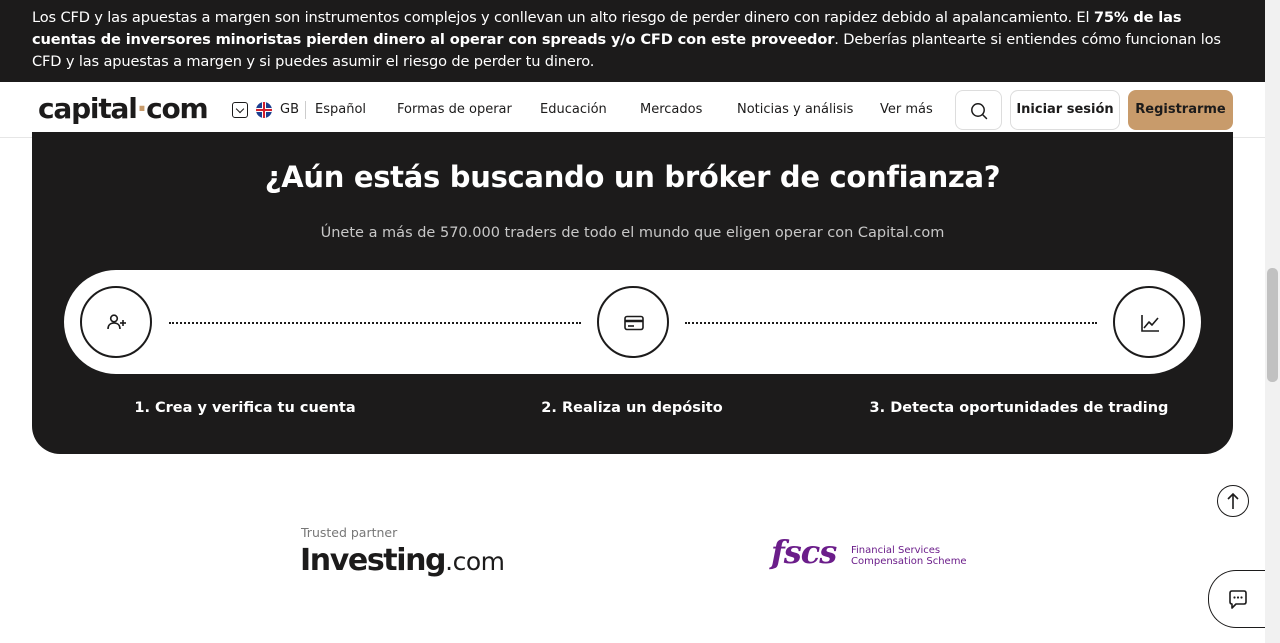 The width and height of the screenshot is (1280, 643). What do you see at coordinates (177, 108) in the screenshot?
I see `logo-text-right: com` at bounding box center [177, 108].